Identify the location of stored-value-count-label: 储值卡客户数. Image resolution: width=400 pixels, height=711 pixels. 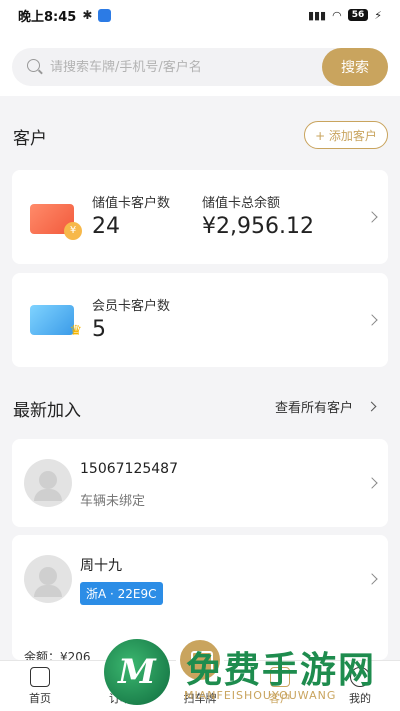
(131, 203).